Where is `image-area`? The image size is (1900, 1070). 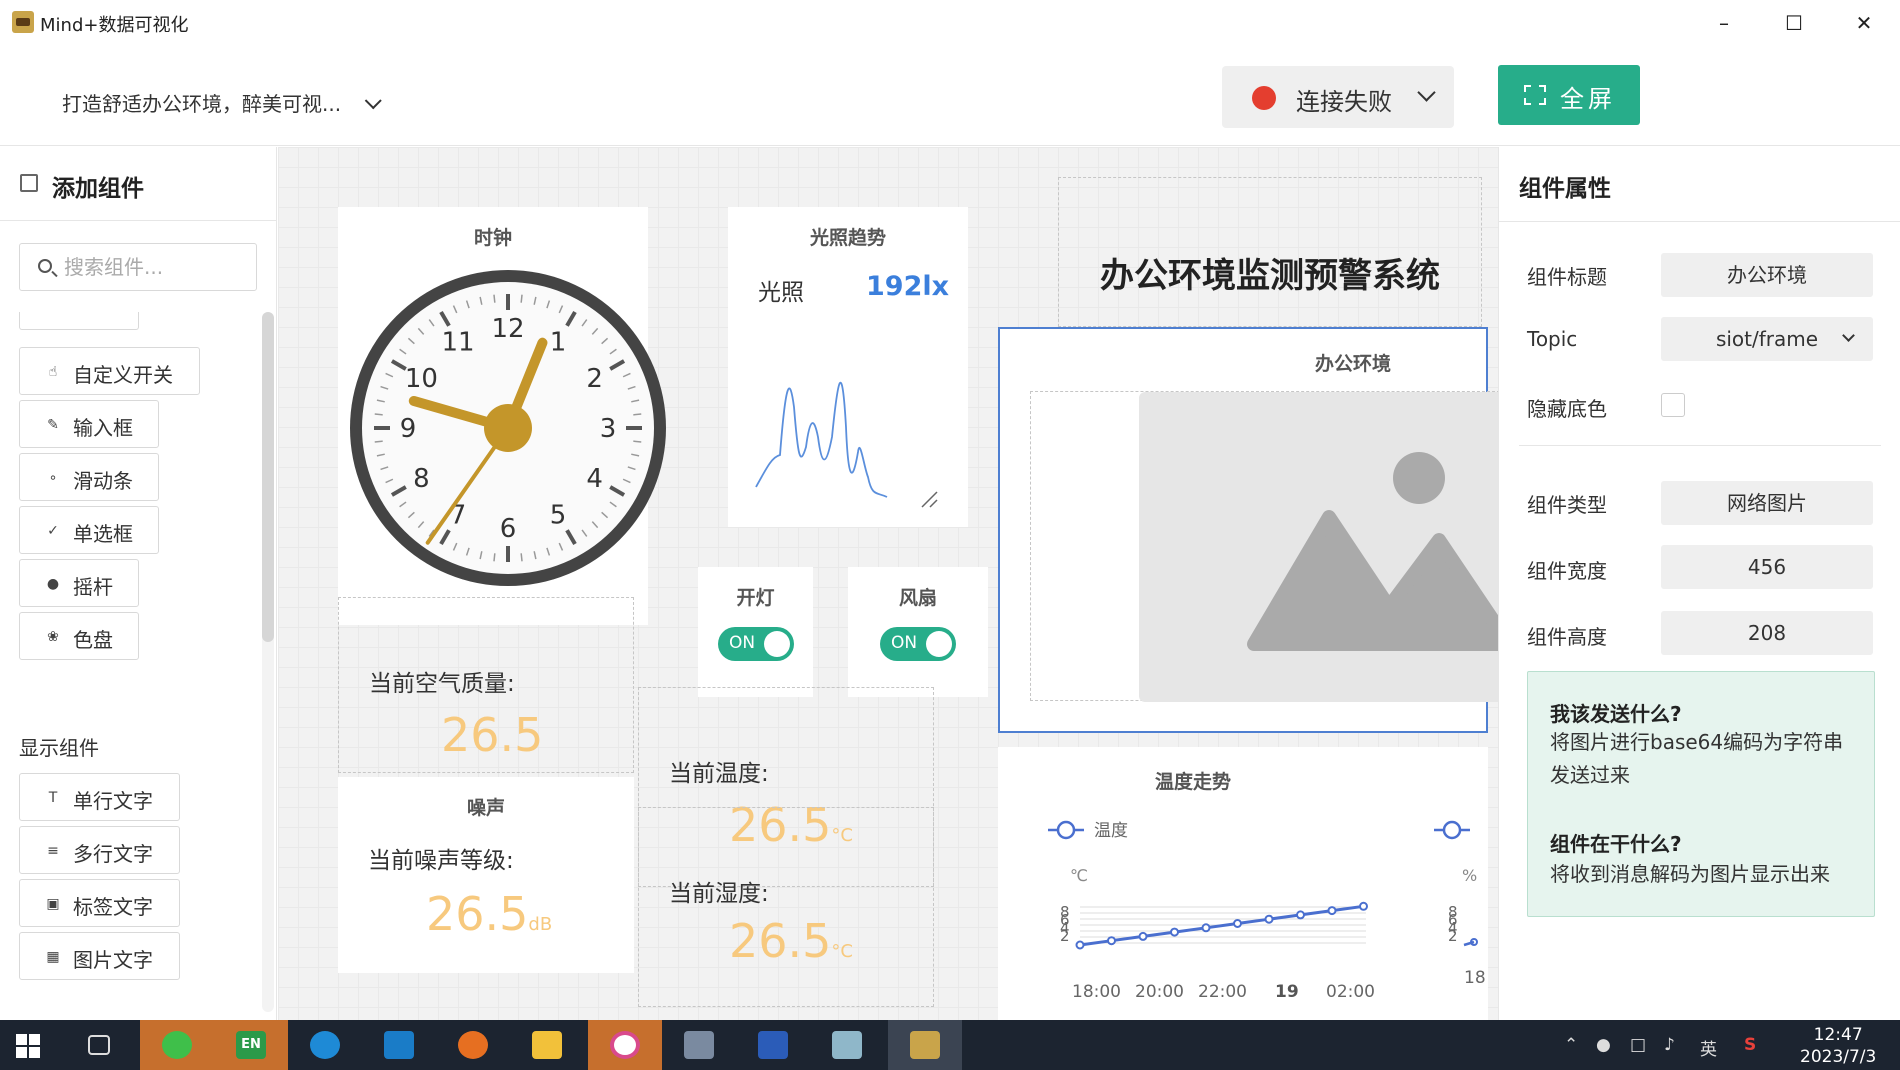
image-area is located at coordinates (1264, 546).